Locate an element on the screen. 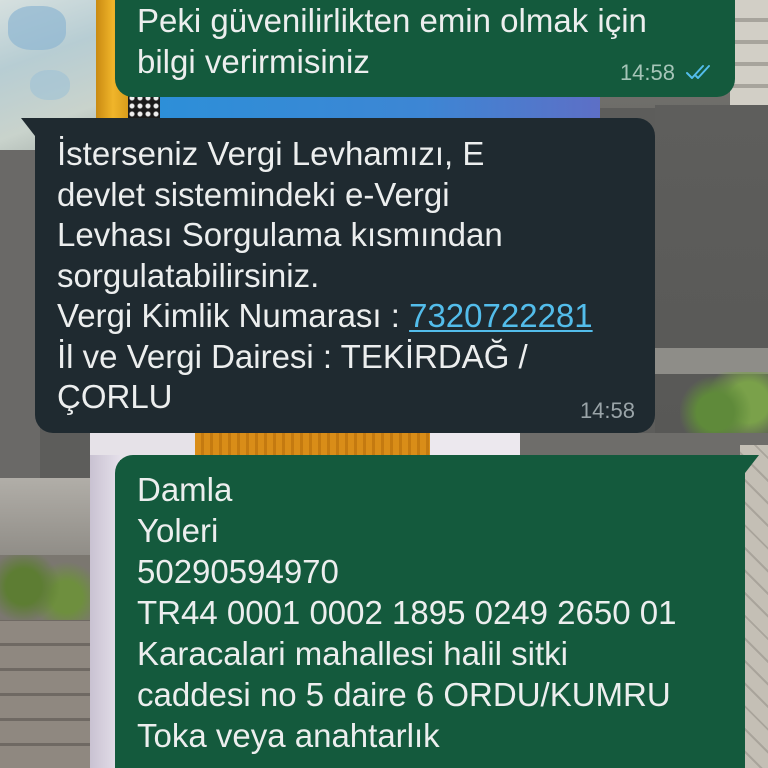 The height and width of the screenshot is (768, 768). background-polka-fabric is located at coordinates (146, 107).